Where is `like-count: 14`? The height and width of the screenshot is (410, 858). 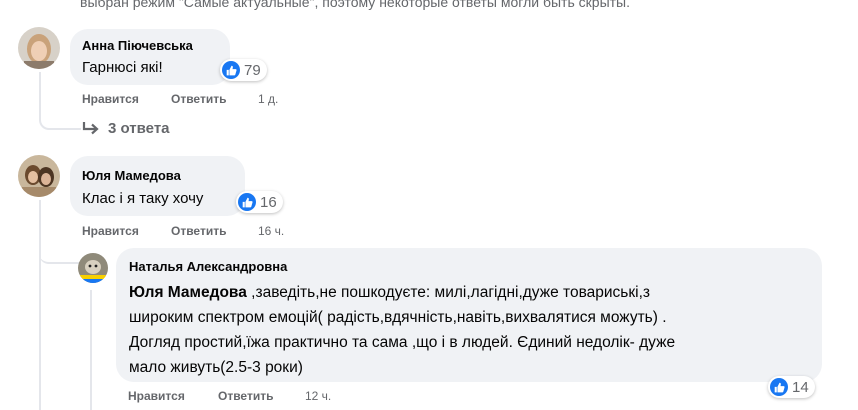 like-count: 14 is located at coordinates (800, 387).